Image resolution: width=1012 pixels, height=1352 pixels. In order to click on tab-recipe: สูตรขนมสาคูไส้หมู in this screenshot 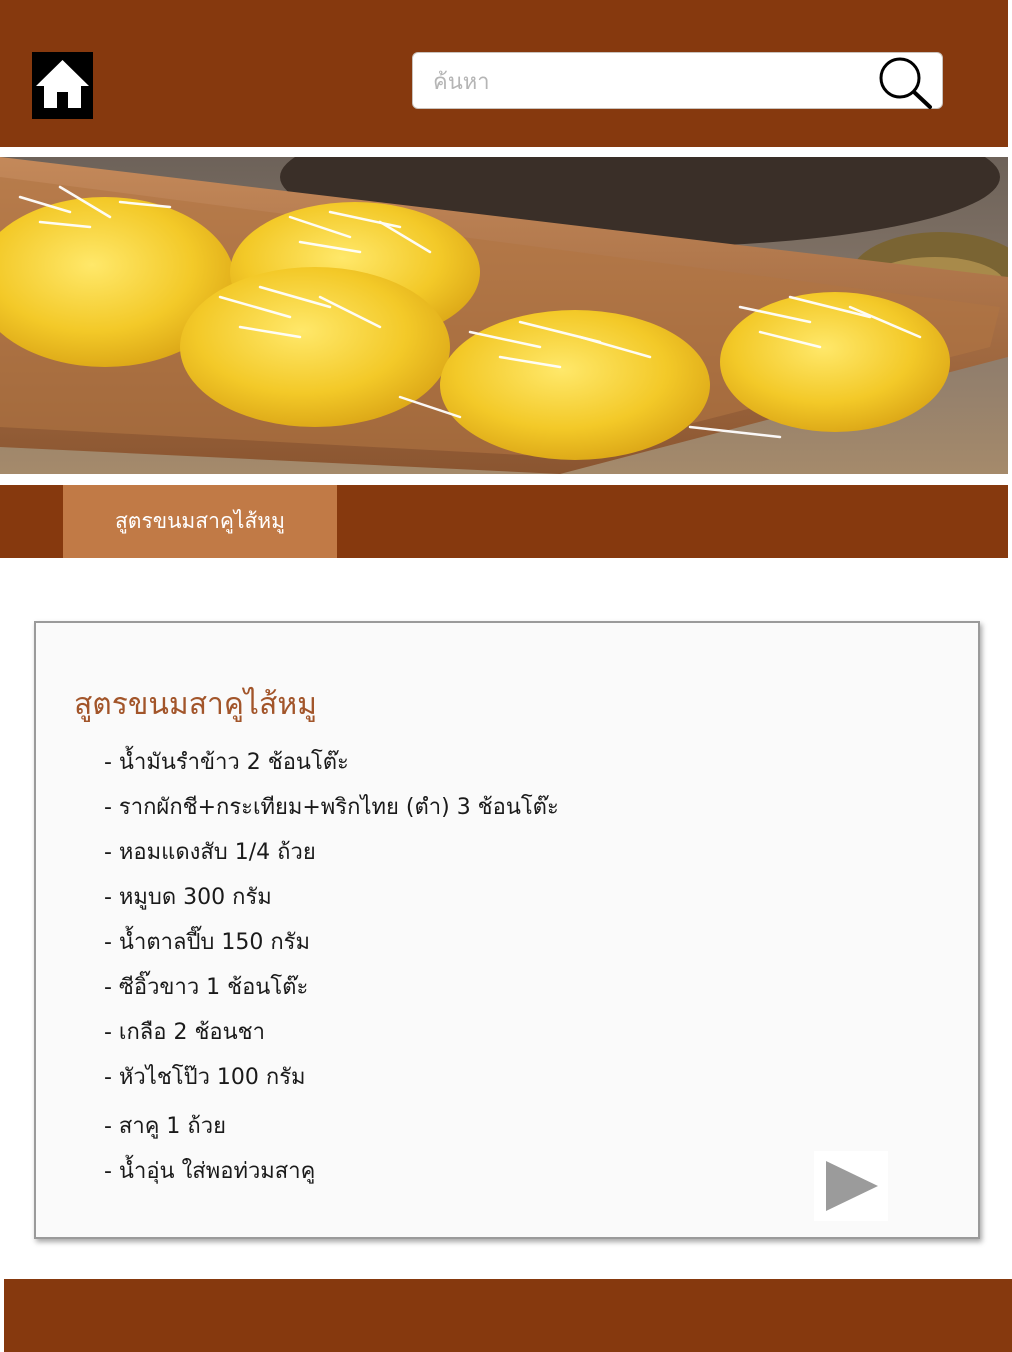, I will do `click(200, 521)`.